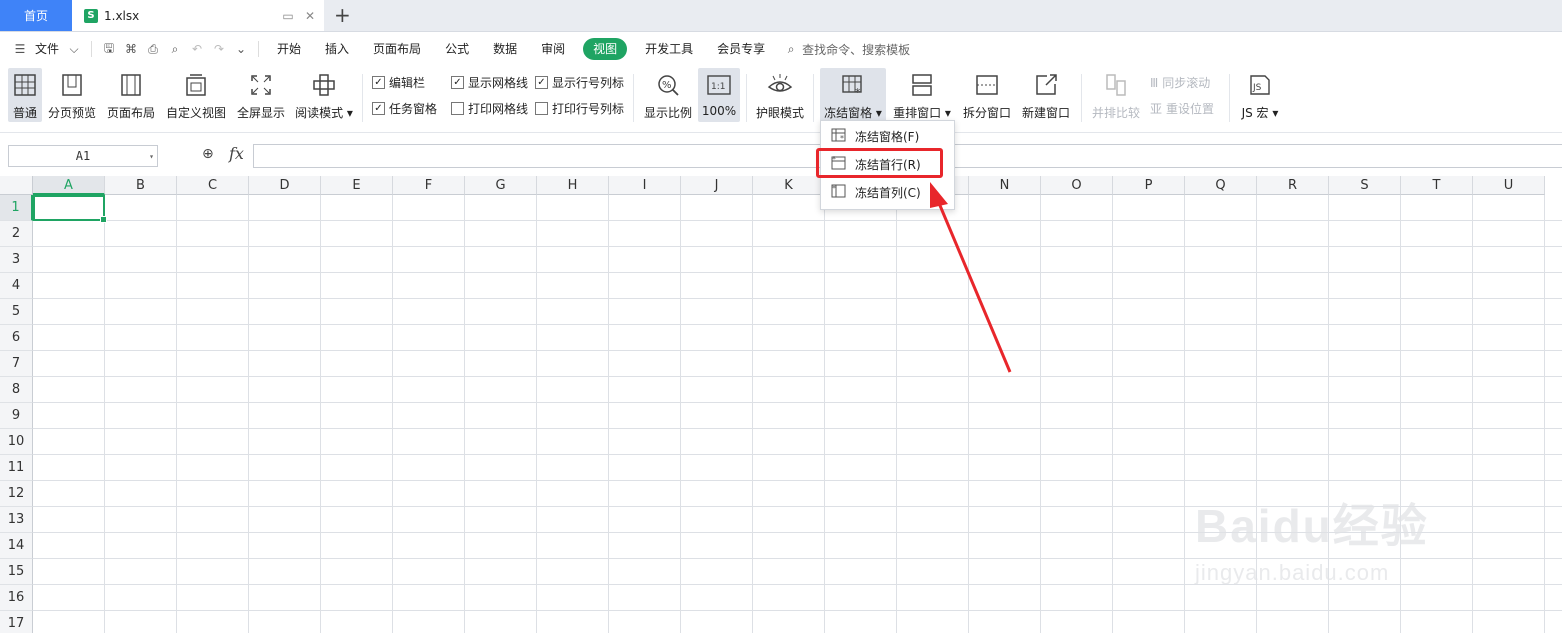 Image resolution: width=1562 pixels, height=633 pixels. I want to click on column-header: A, so click(69, 185).